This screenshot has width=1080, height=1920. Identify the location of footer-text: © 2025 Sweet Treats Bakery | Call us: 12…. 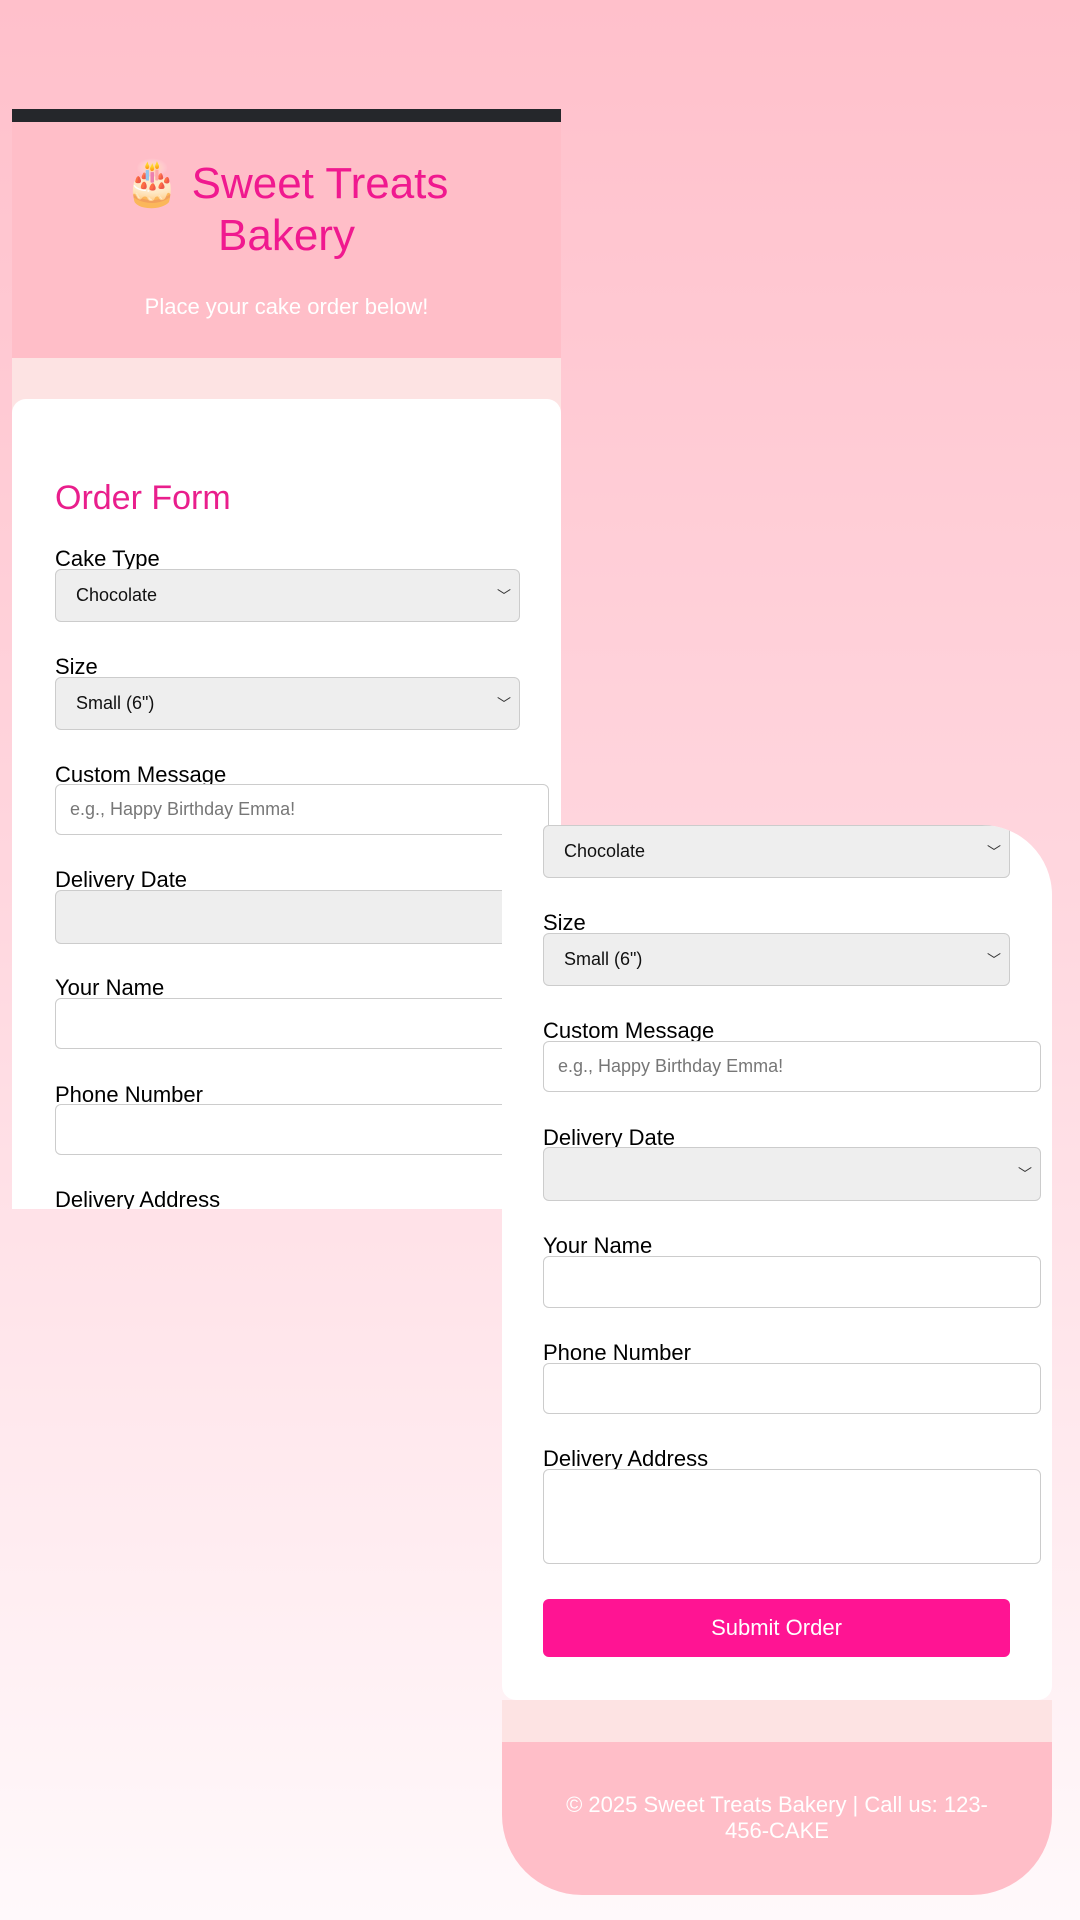
(777, 1817).